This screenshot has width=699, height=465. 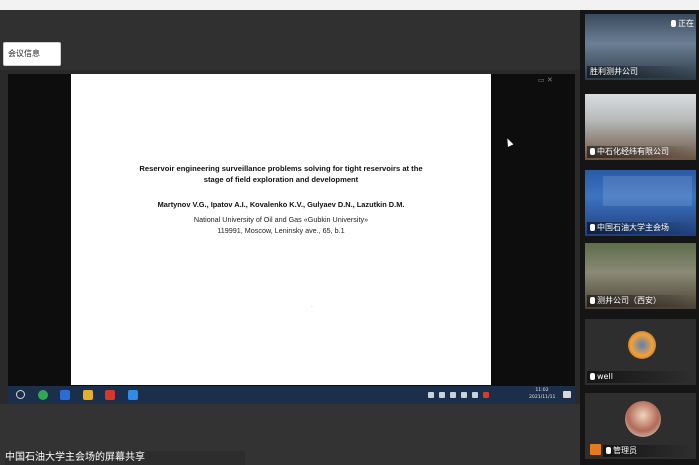 What do you see at coordinates (349, 5) in the screenshot?
I see `window-top-bar` at bounding box center [349, 5].